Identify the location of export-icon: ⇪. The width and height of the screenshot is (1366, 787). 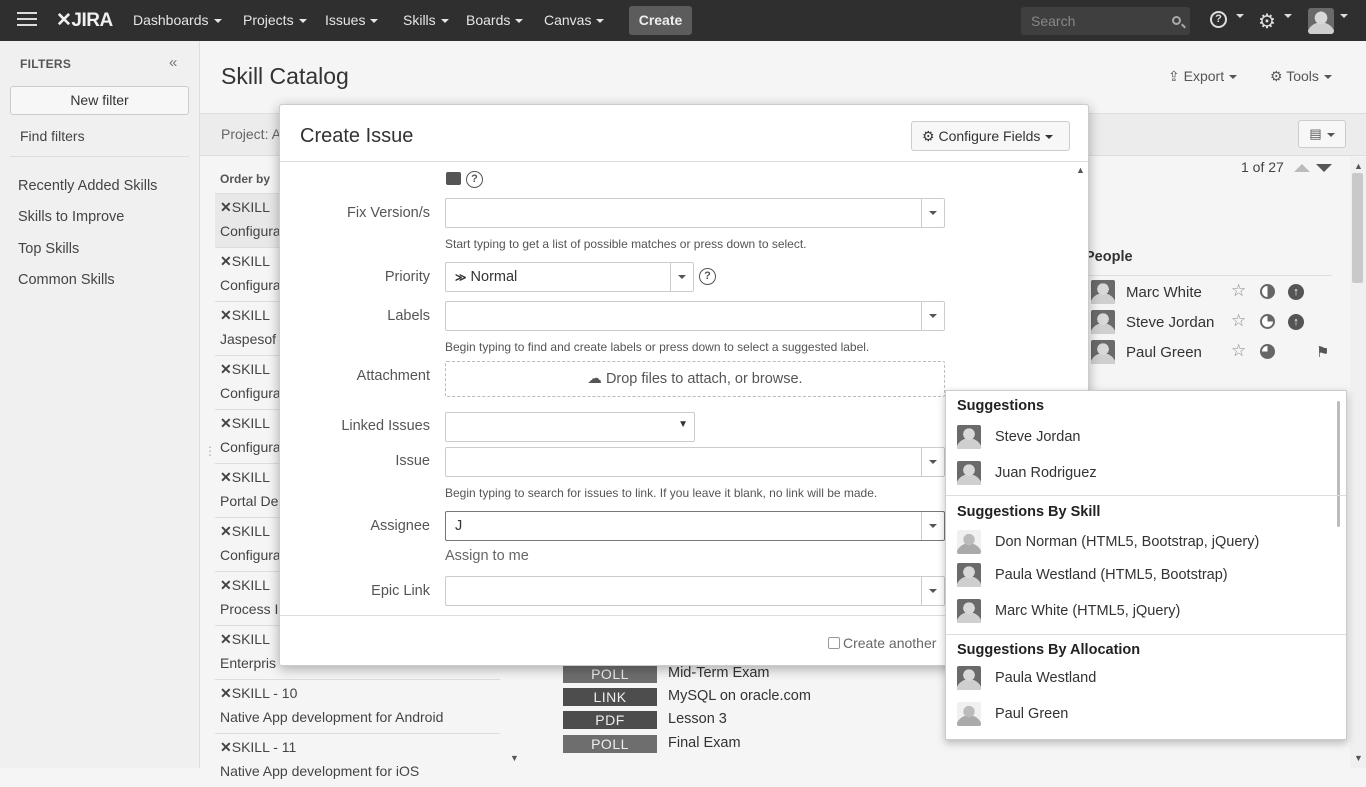
(1174, 76).